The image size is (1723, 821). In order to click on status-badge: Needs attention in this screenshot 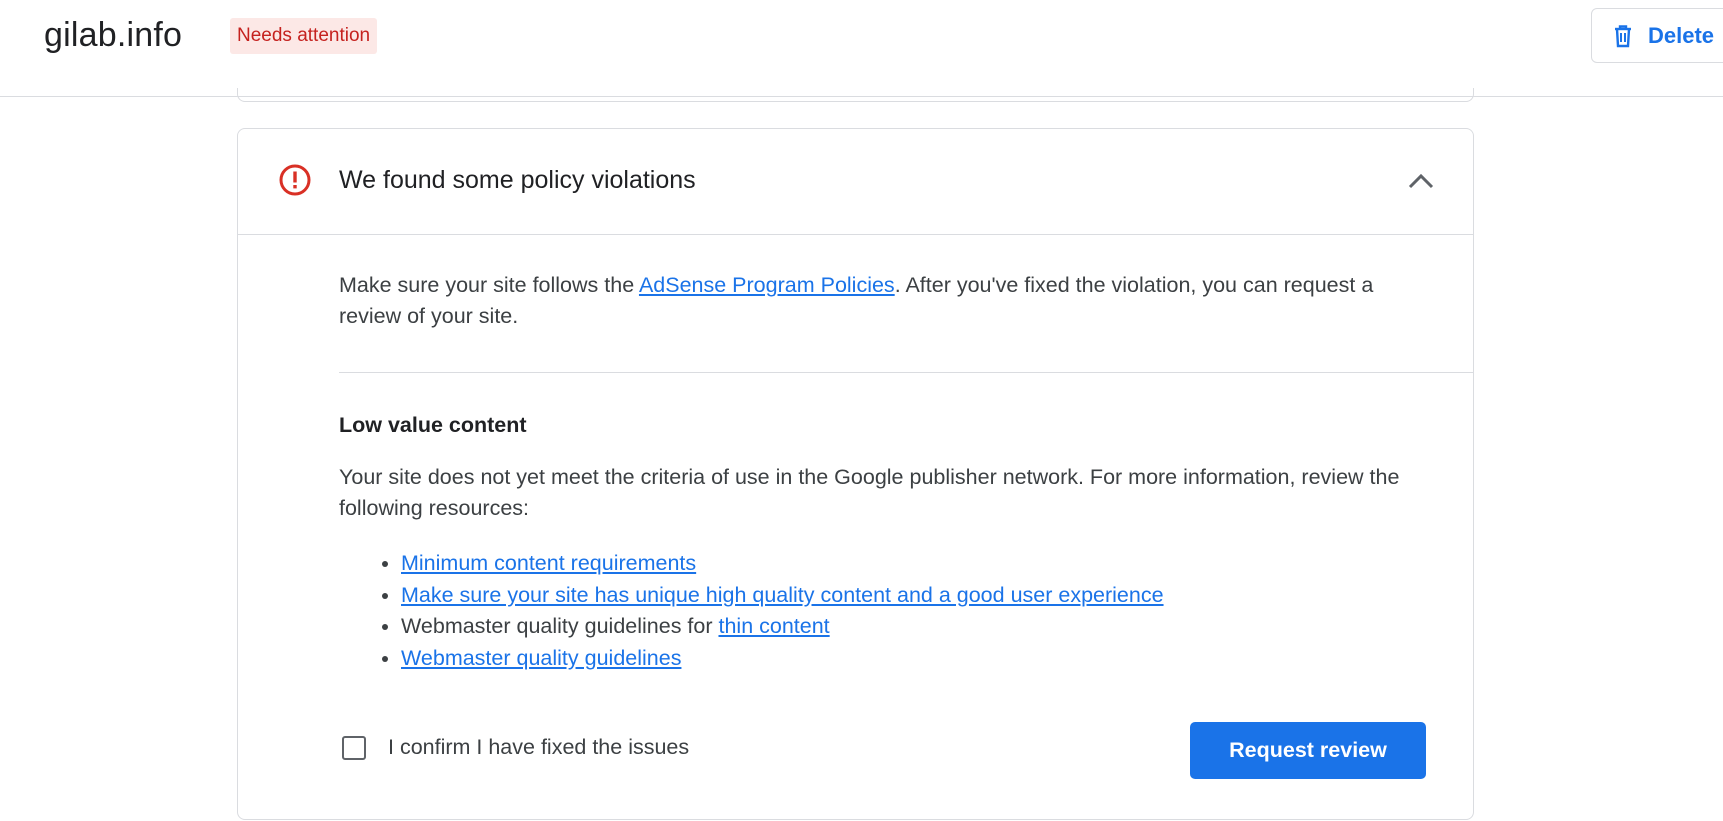, I will do `click(304, 36)`.